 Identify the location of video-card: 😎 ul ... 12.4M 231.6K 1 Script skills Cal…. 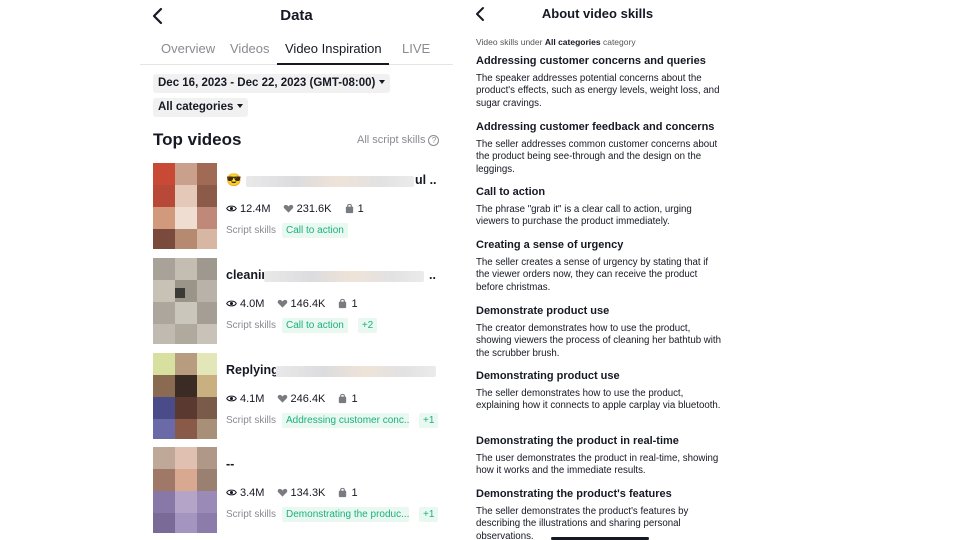
(296, 208).